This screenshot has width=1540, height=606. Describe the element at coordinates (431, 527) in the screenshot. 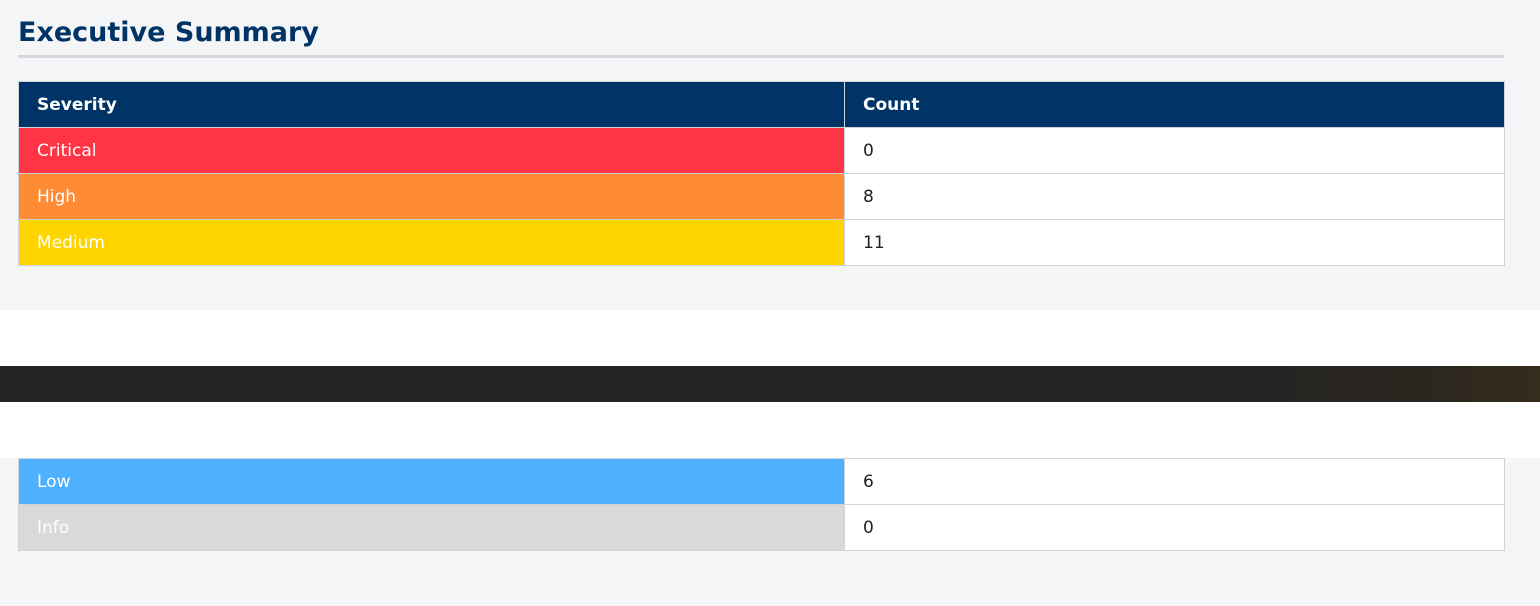

I see `severity-cell-info: Info` at that location.